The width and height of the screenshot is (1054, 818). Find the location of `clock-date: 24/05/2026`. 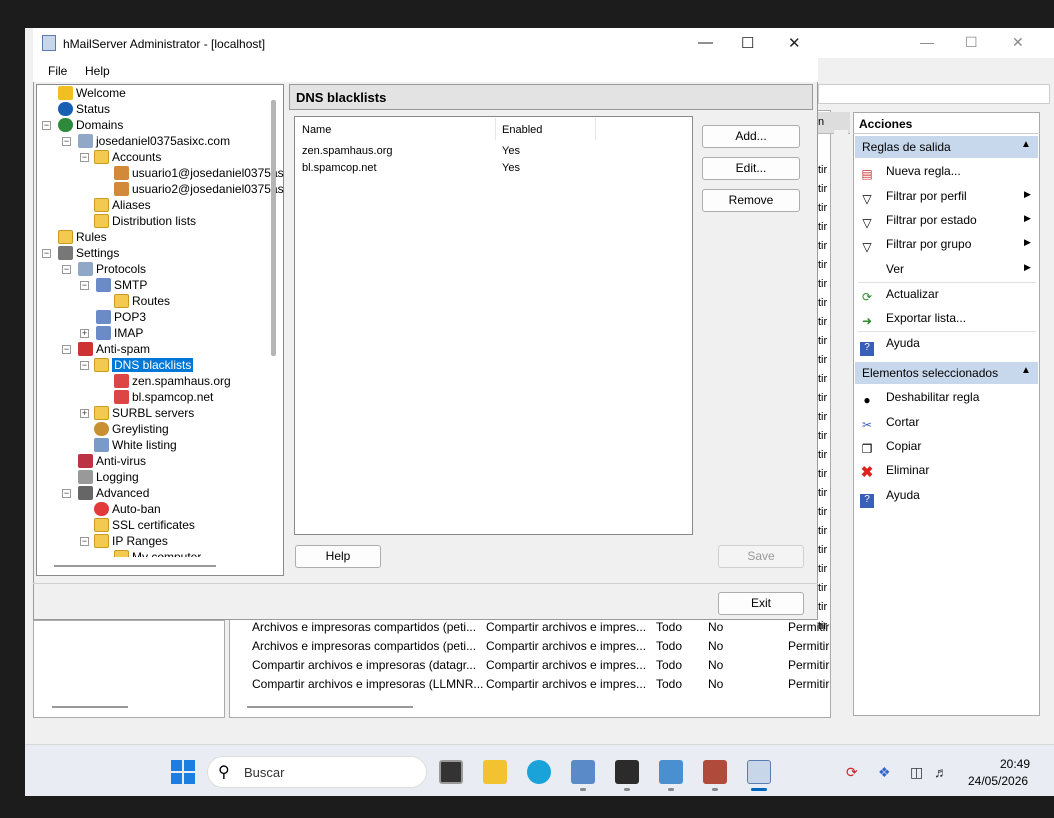

clock-date: 24/05/2026 is located at coordinates (998, 781).